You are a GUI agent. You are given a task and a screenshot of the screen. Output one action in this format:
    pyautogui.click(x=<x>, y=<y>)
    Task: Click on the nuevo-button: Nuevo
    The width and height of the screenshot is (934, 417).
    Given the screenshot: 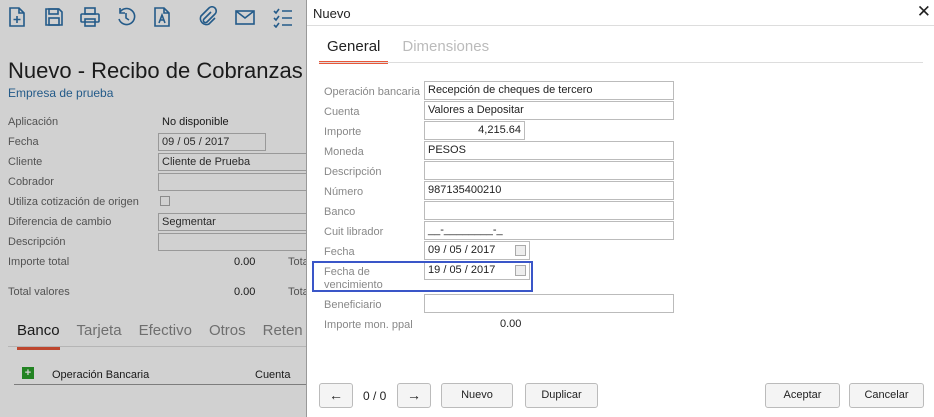 What is the action you would take?
    pyautogui.click(x=477, y=395)
    